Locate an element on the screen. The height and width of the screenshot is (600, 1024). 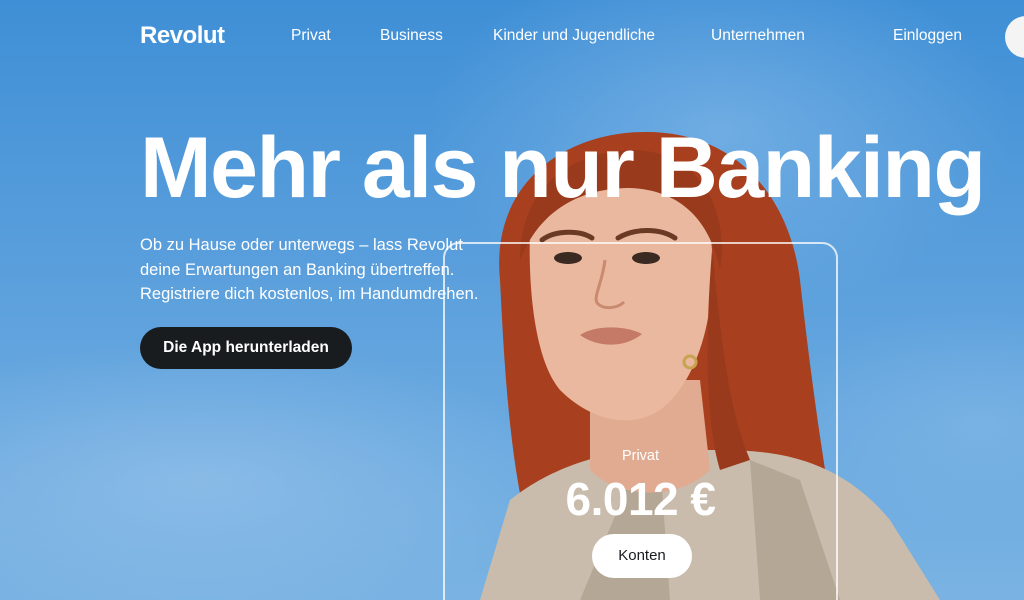
nav-link-kinder: Kinder und Jugendliche is located at coordinates (574, 36).